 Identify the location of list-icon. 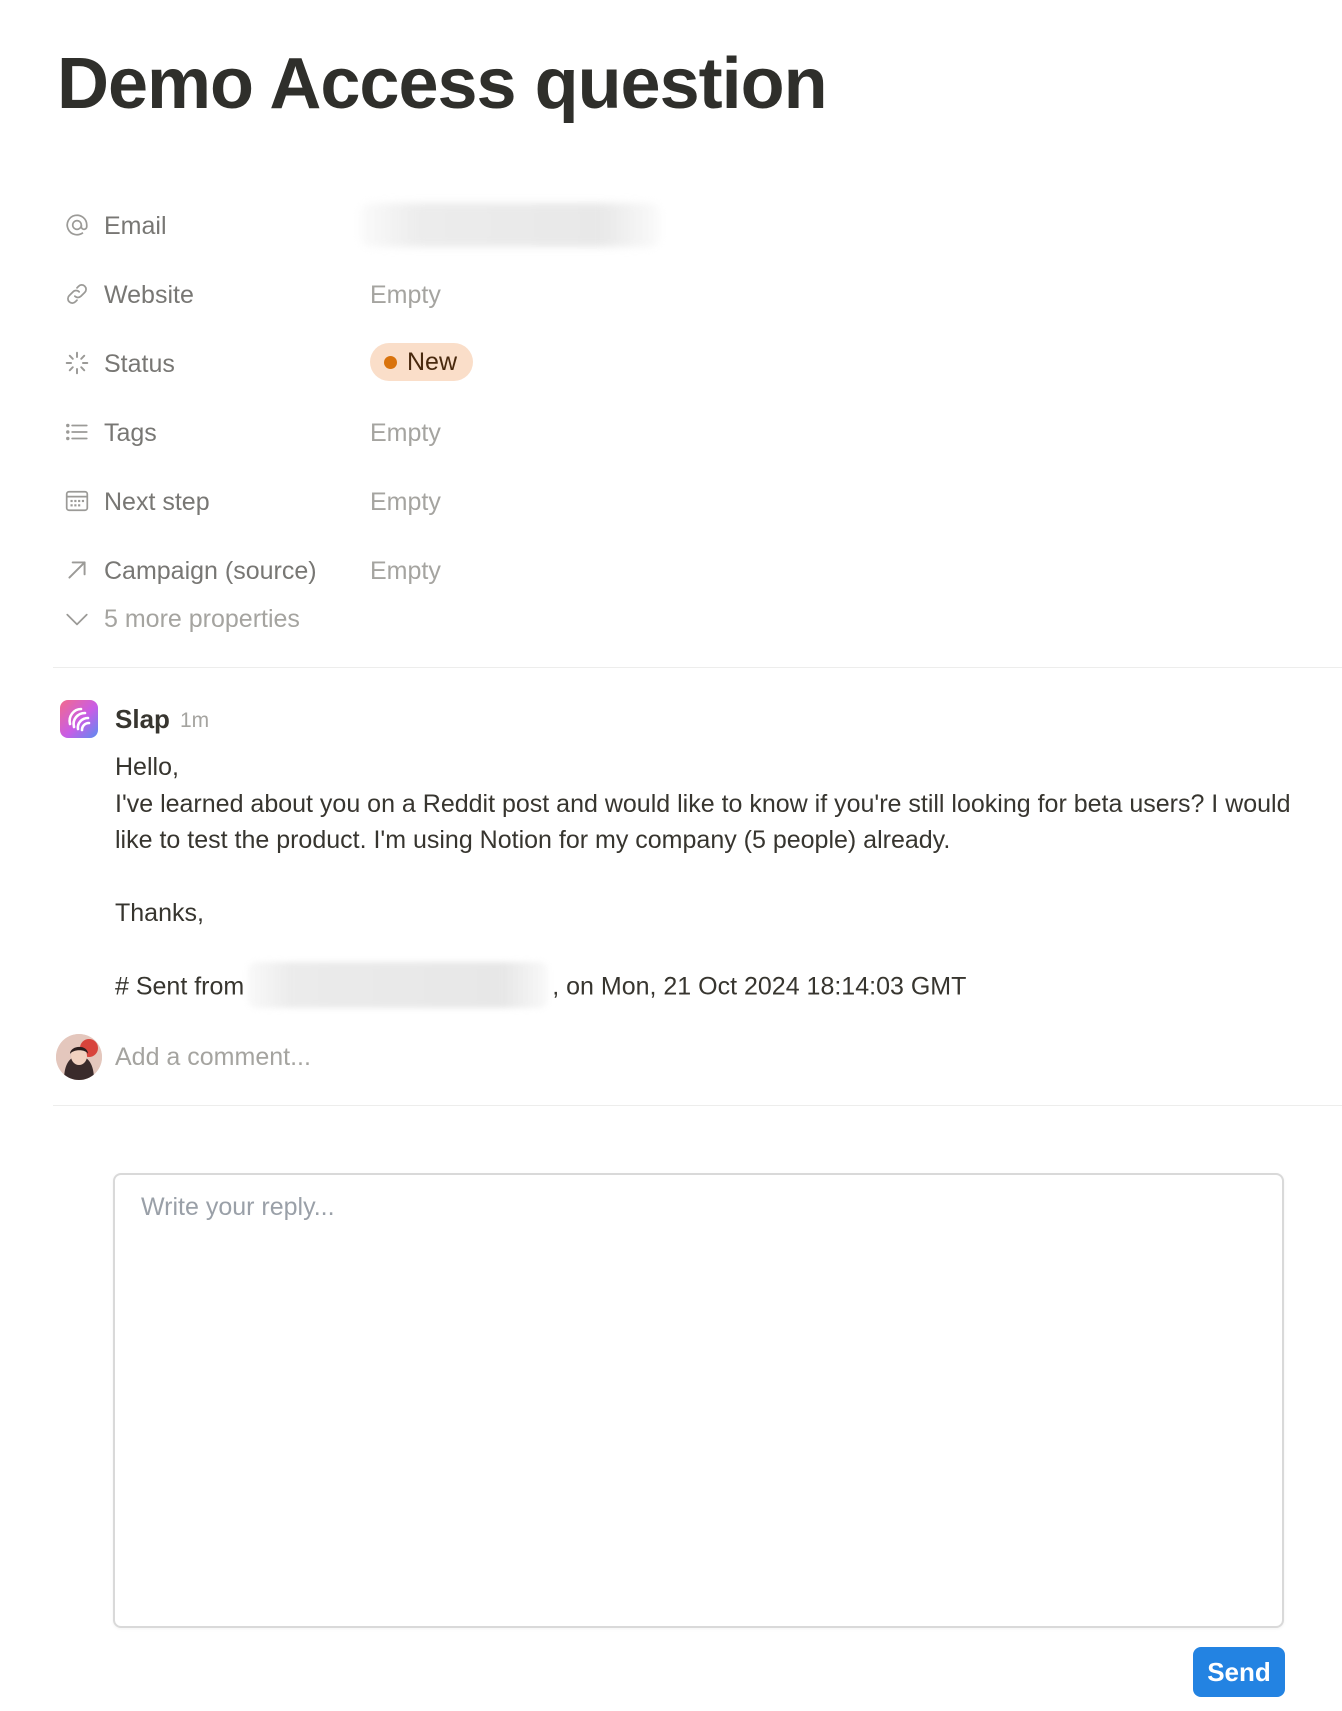
(77, 432).